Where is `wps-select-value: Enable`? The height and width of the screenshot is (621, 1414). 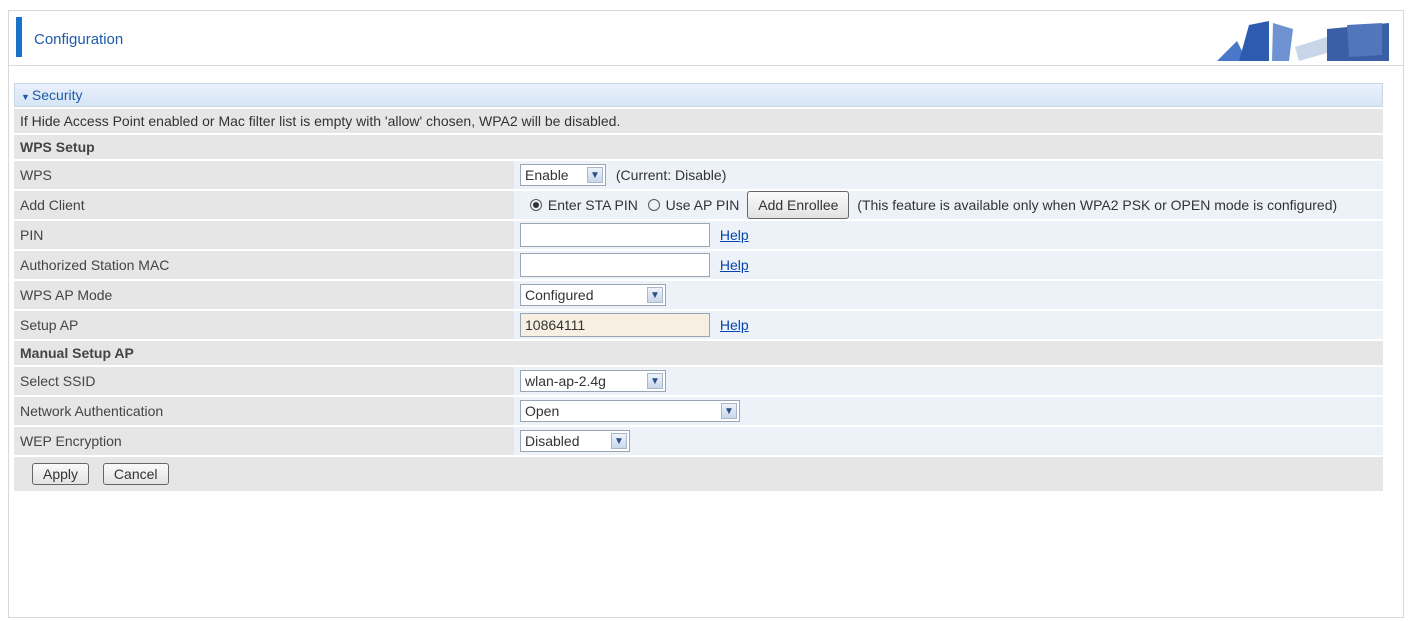
wps-select-value: Enable is located at coordinates (547, 175).